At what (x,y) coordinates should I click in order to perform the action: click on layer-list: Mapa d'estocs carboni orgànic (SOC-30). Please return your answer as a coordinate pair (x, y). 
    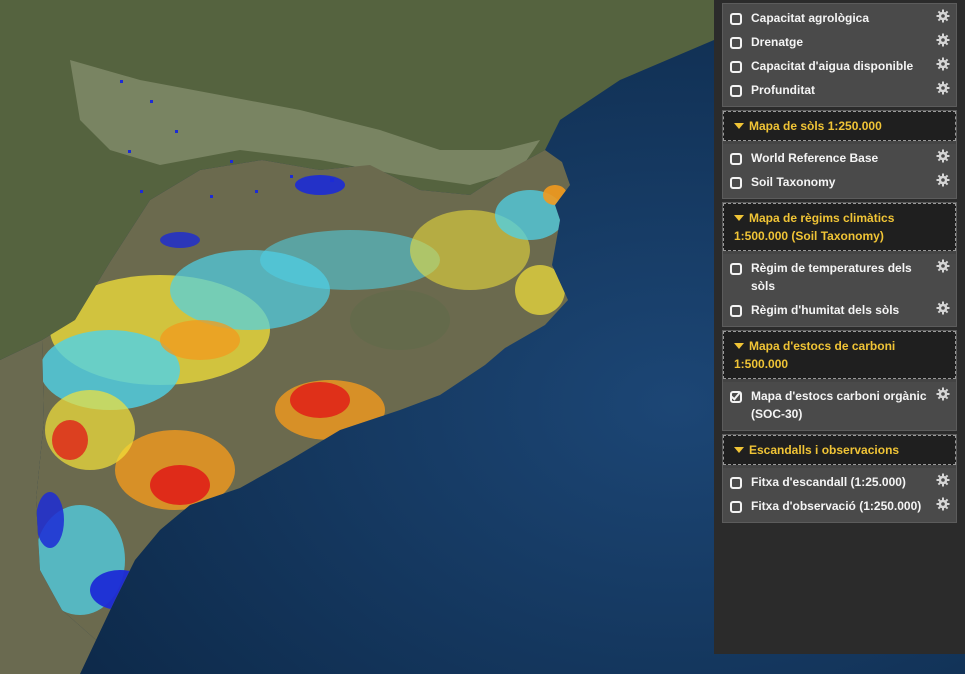
    Looking at the image, I should click on (839, 406).